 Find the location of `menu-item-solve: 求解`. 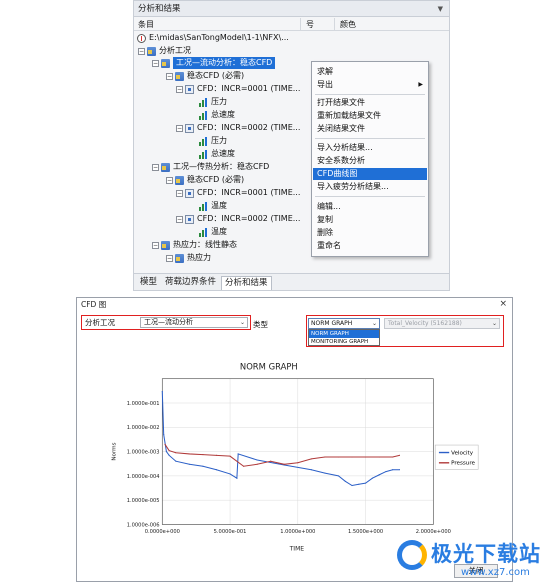

menu-item-solve: 求解 is located at coordinates (370, 72).